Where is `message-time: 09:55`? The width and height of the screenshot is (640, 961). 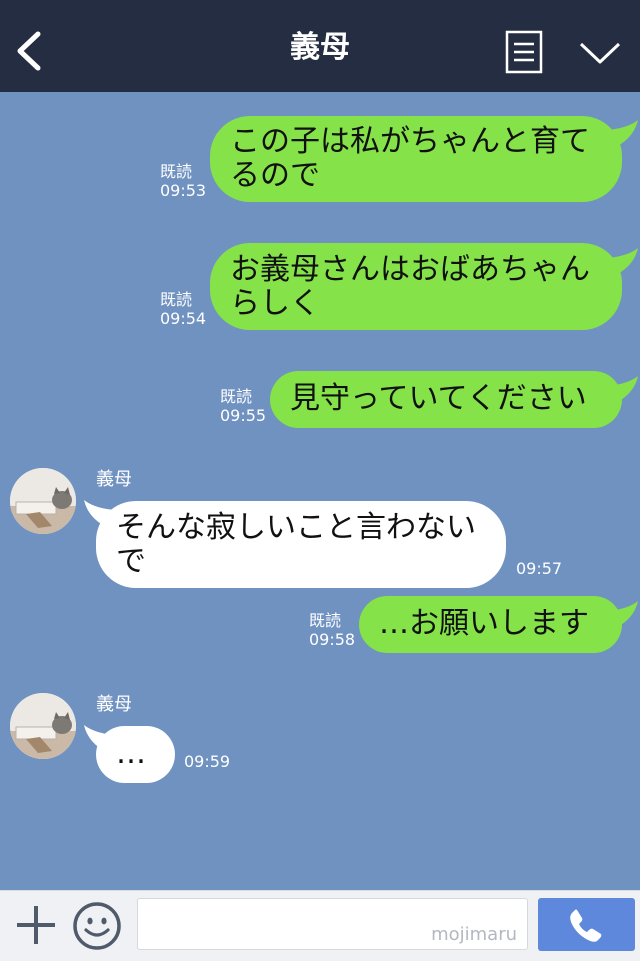
message-time: 09:55 is located at coordinates (243, 415).